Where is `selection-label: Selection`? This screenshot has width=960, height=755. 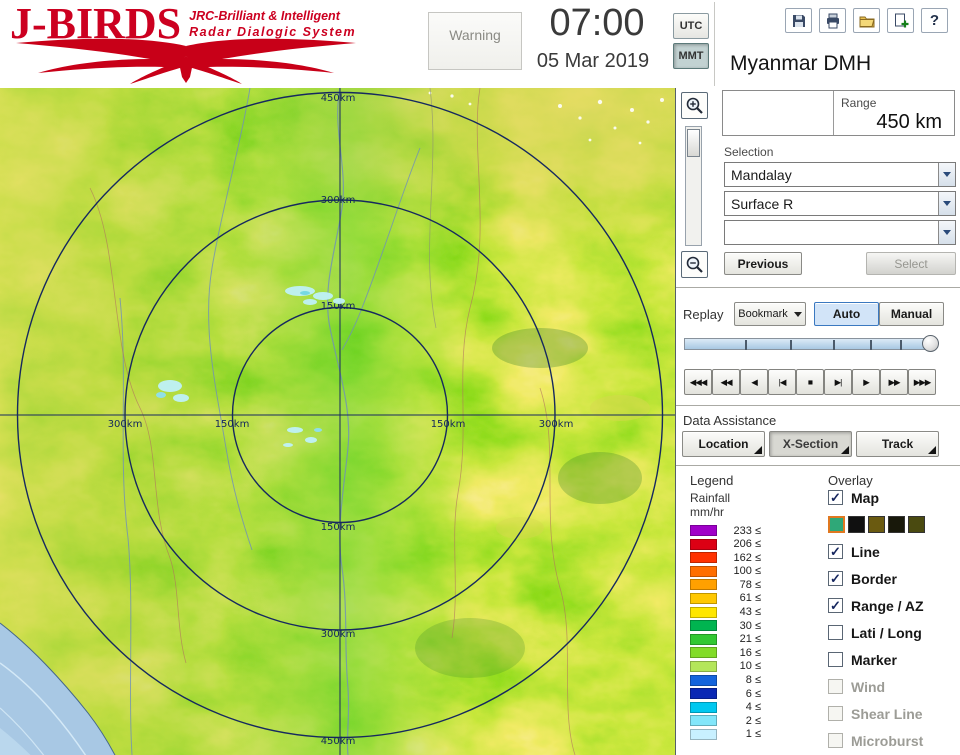 selection-label: Selection is located at coordinates (749, 152).